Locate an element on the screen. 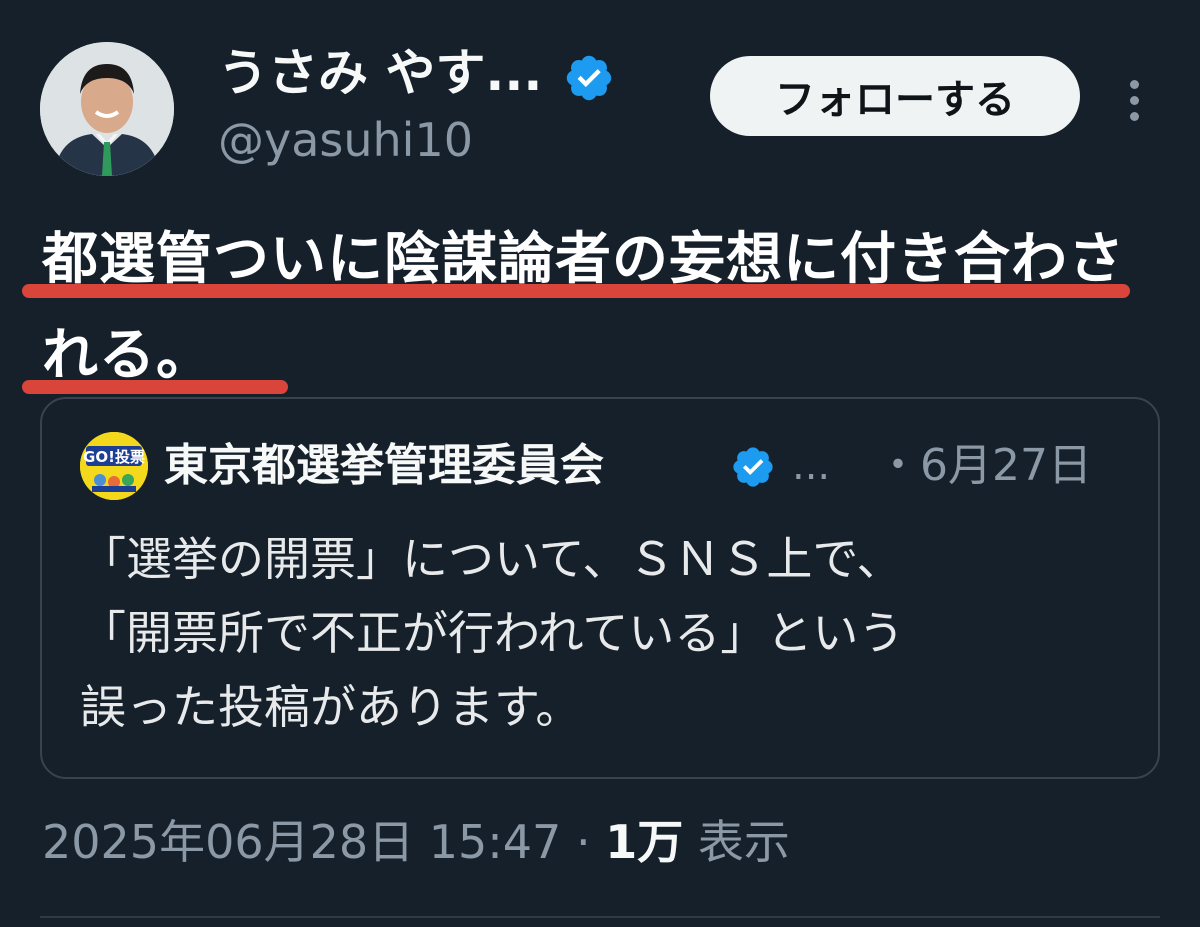 The image size is (1200, 927). follow-button: フォローする is located at coordinates (895, 96).